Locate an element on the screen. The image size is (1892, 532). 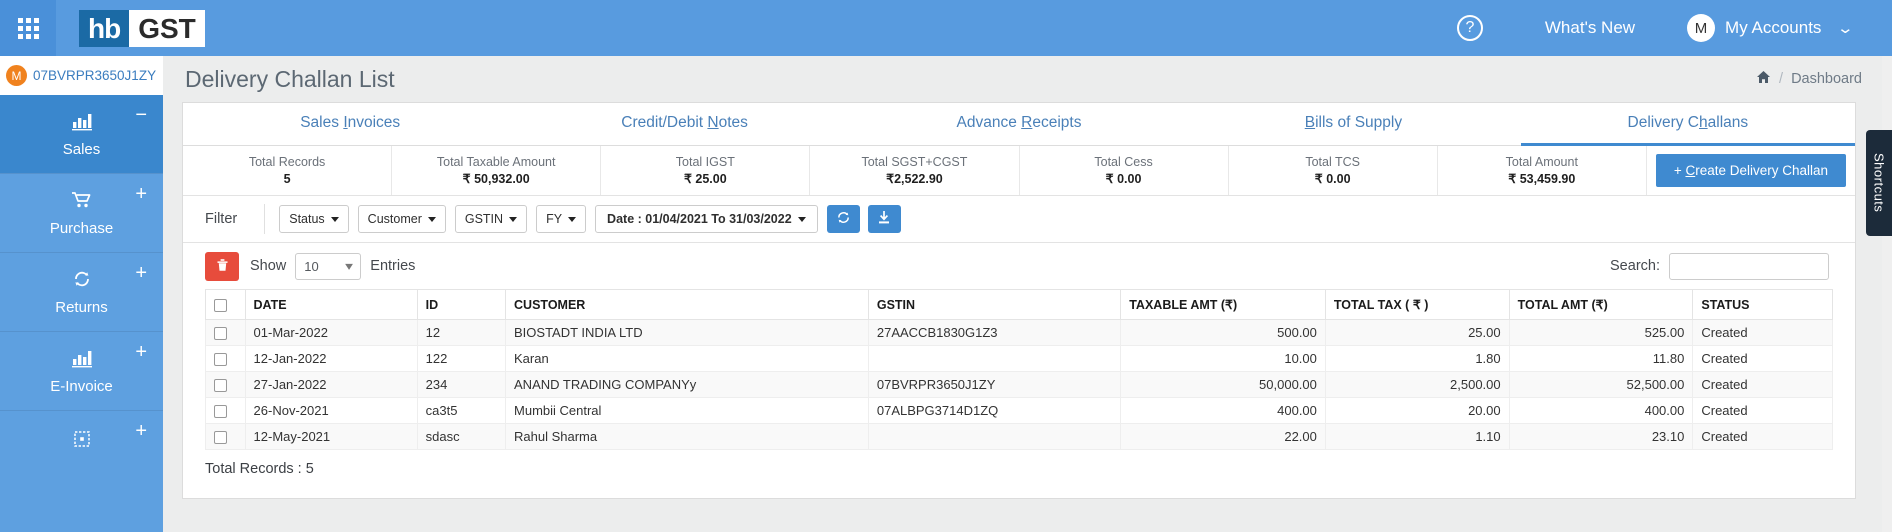
grid-icon is located at coordinates (82, 441).